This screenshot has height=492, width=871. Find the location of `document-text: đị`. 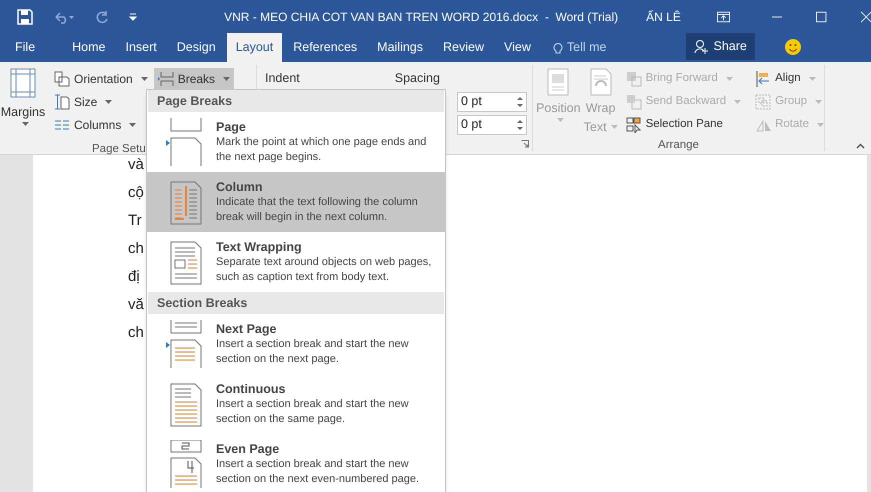

document-text: đị is located at coordinates (134, 277).